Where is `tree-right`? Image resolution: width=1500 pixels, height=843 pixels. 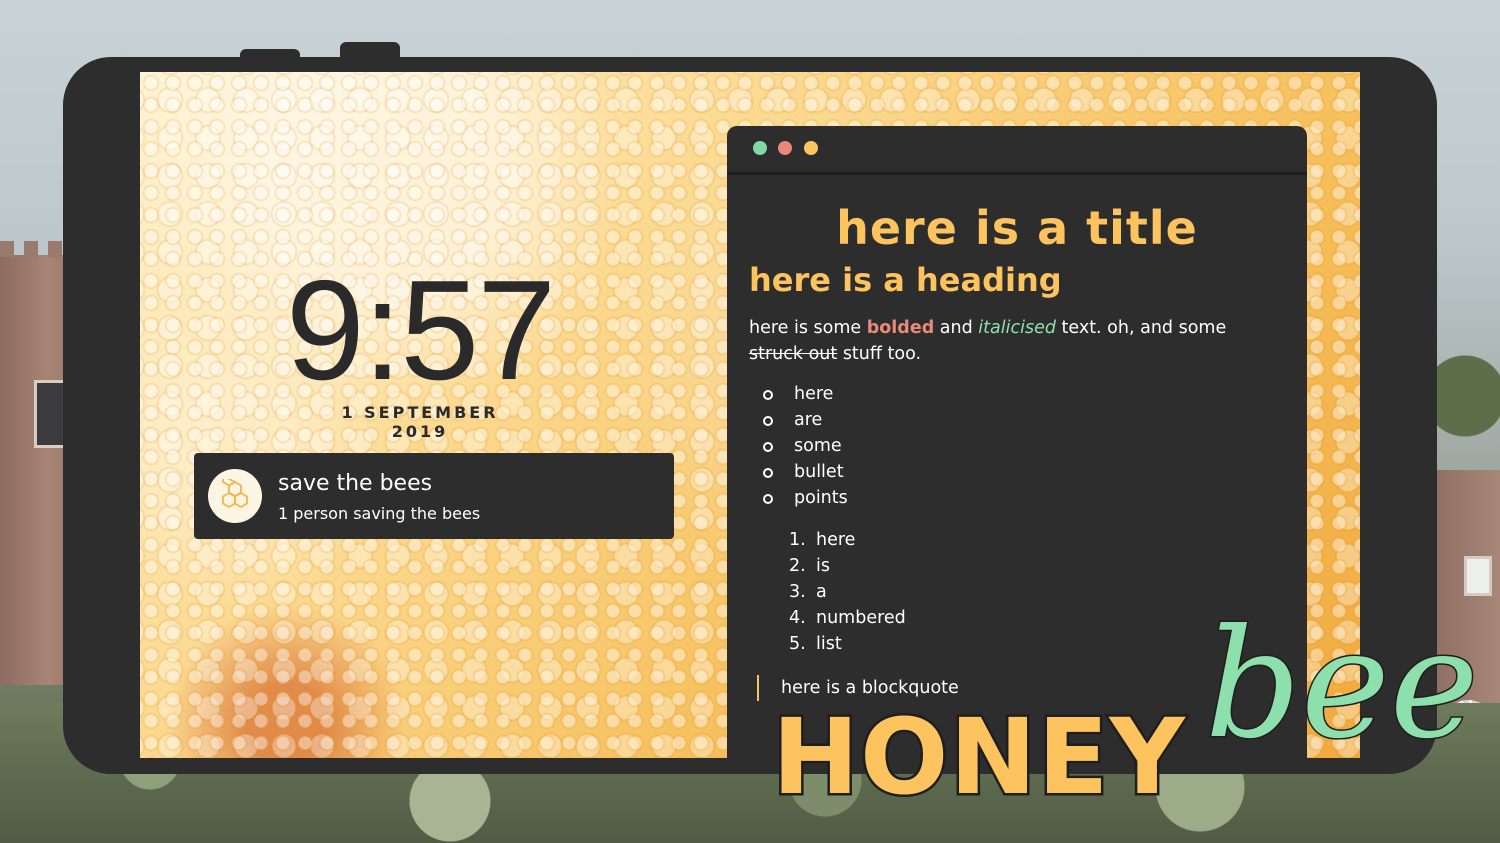 tree-right is located at coordinates (1465, 410).